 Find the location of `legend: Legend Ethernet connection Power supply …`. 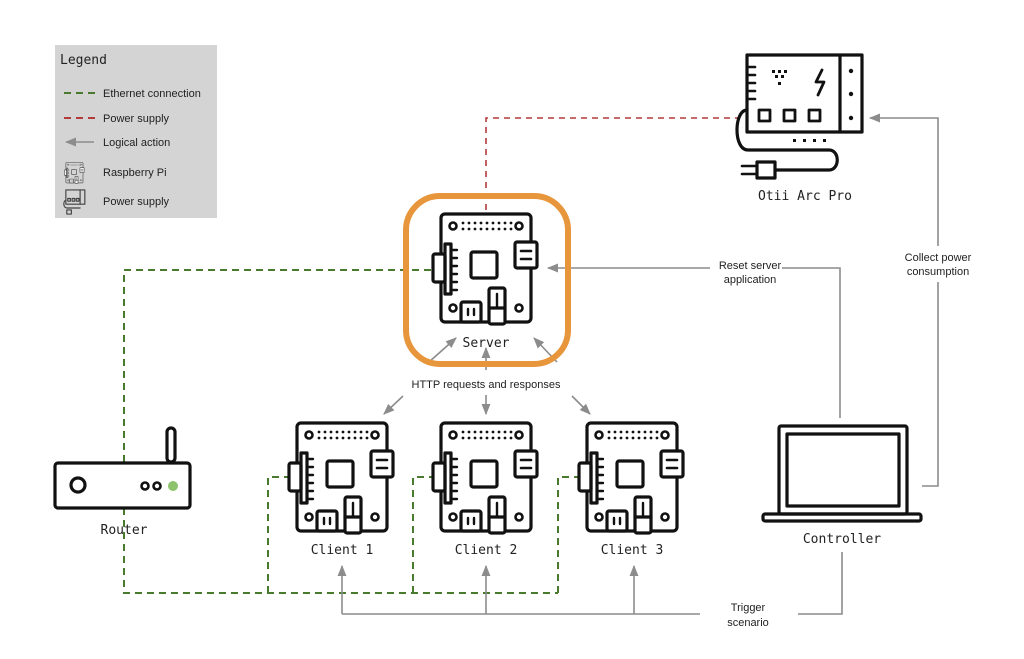

legend: Legend Ethernet connection Power supply … is located at coordinates (136, 131).